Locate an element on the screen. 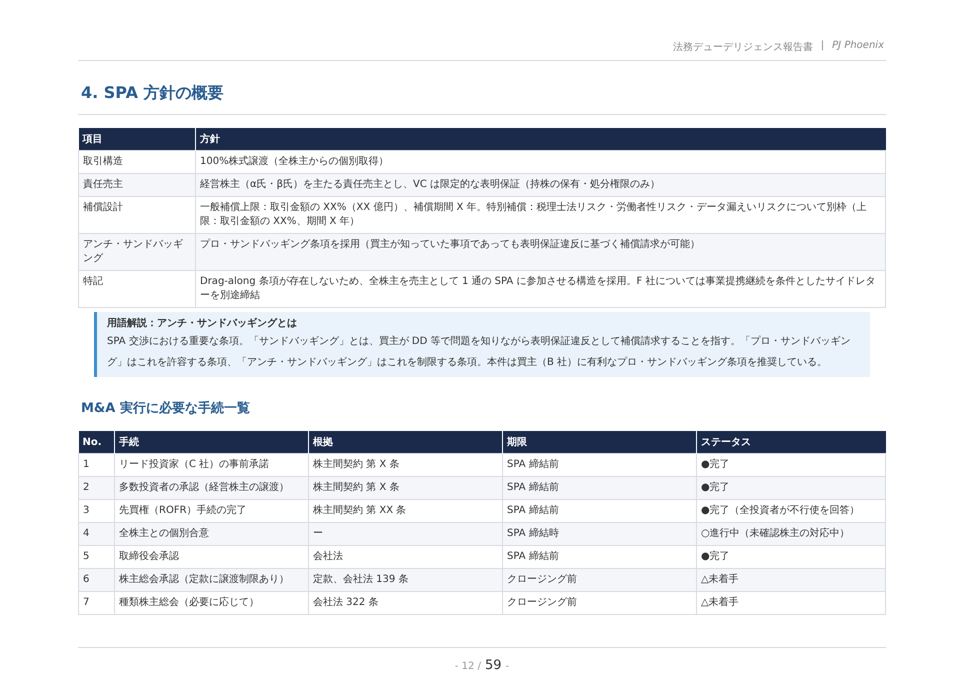 This screenshot has height=681, width=964. table-cell: 種類株主総会（必要に応じて） is located at coordinates (211, 603).